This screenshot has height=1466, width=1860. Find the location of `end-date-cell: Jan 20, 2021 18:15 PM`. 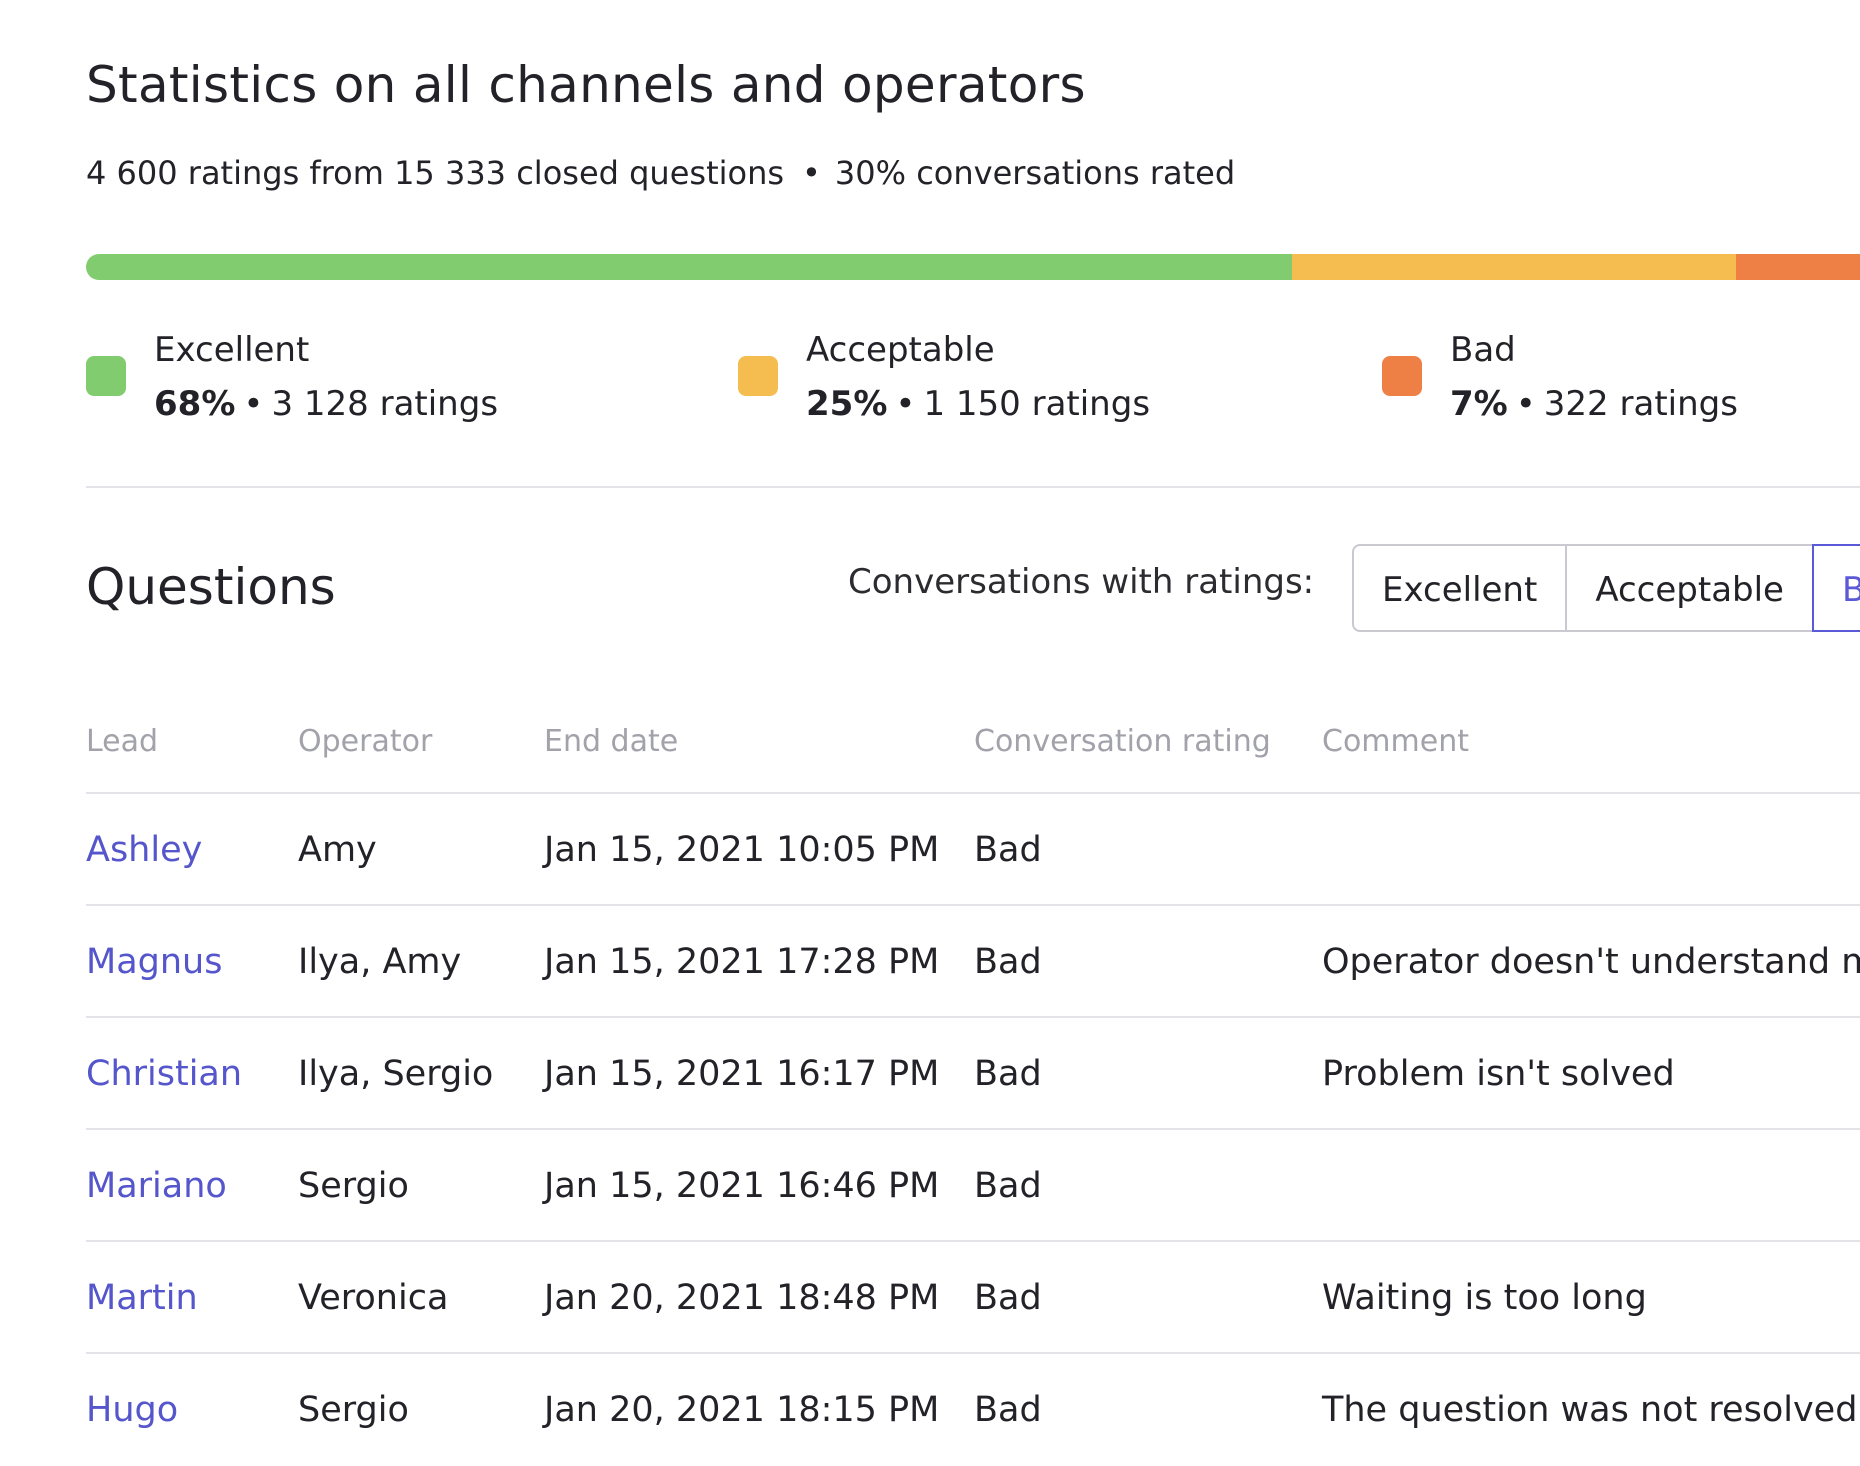

end-date-cell: Jan 20, 2021 18:15 PM is located at coordinates (742, 1410).